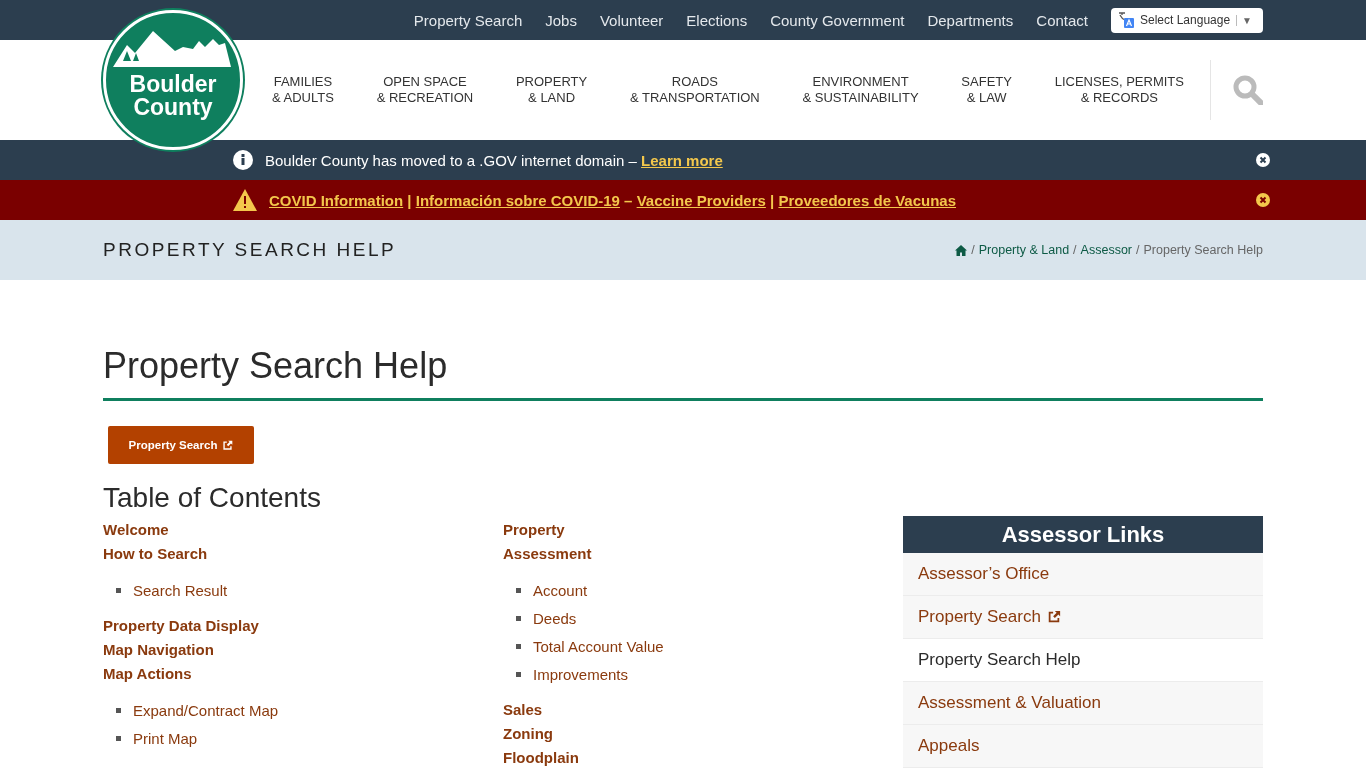  Describe the element at coordinates (701, 200) in the screenshot. I see `notice-link: Vaccine Providers` at that location.